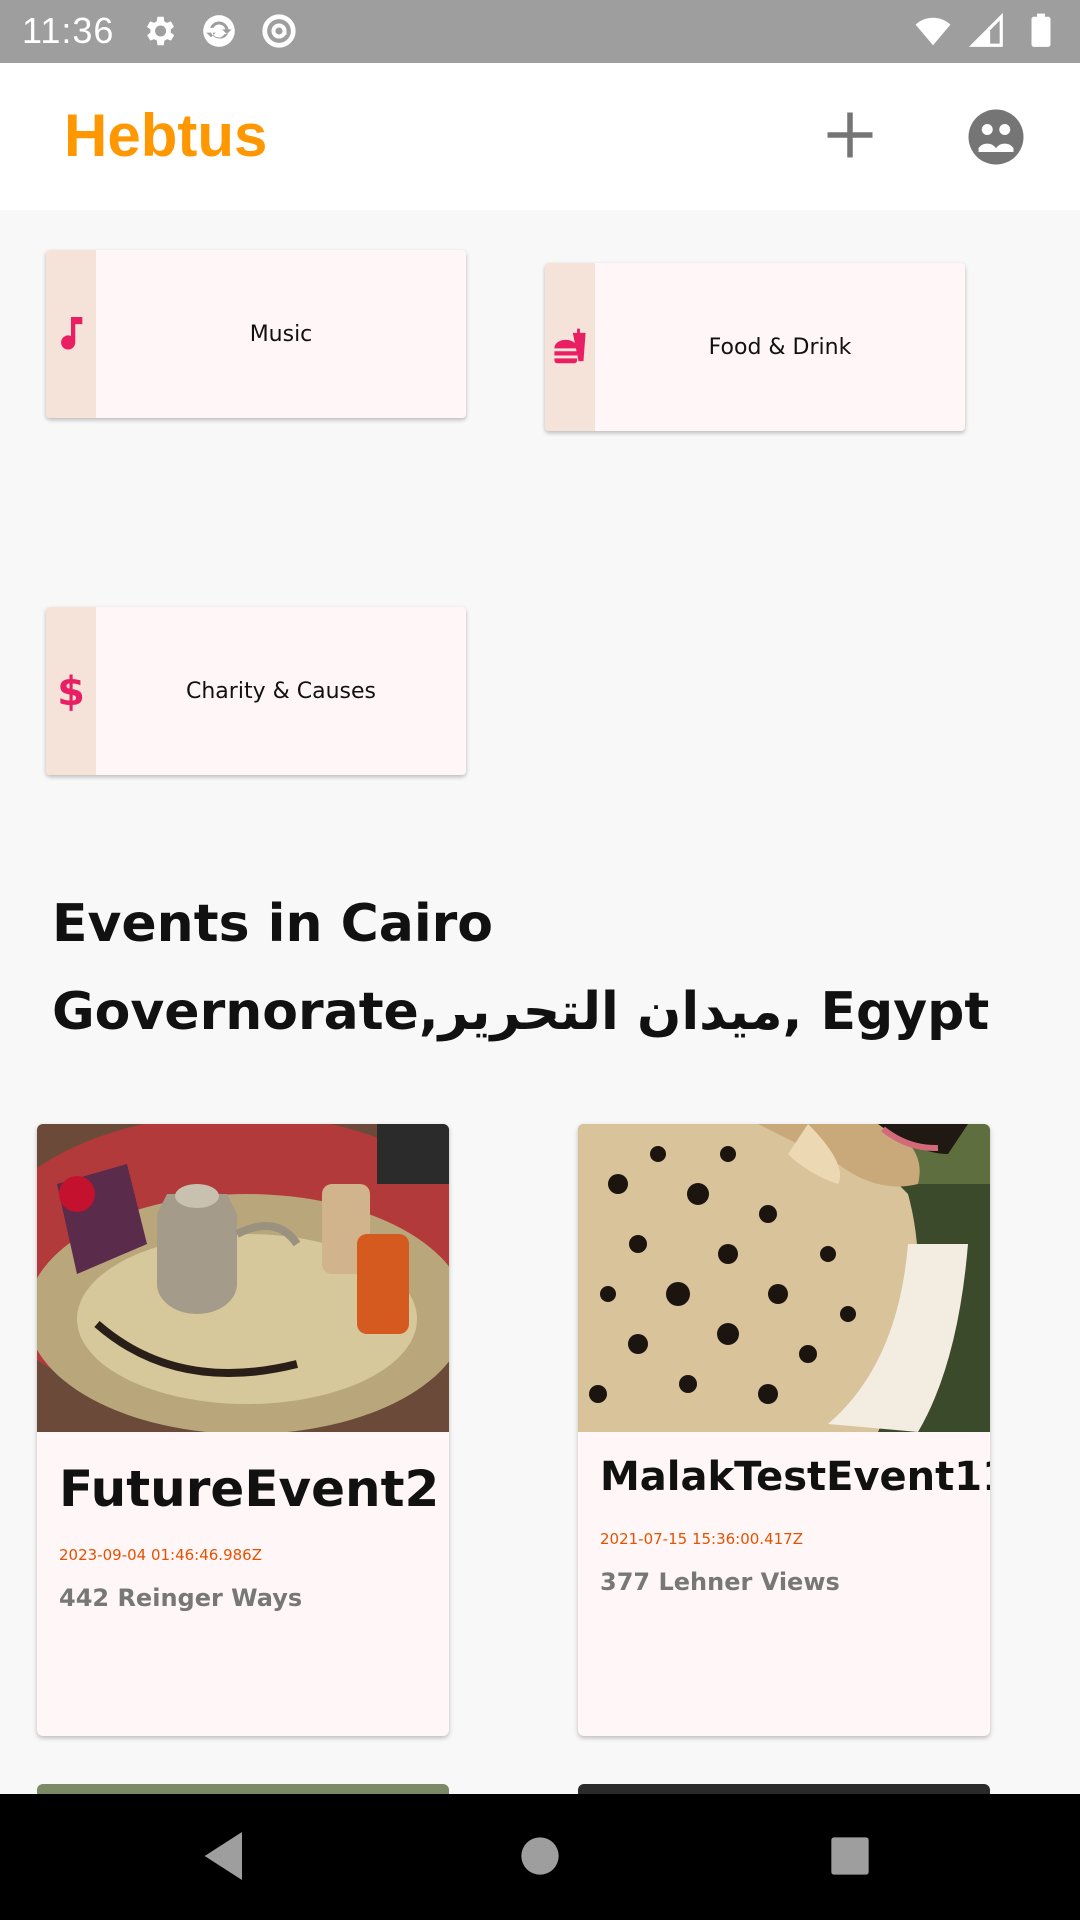 This screenshot has height=1920, width=1080. I want to click on music-note-icon, so click(72, 333).